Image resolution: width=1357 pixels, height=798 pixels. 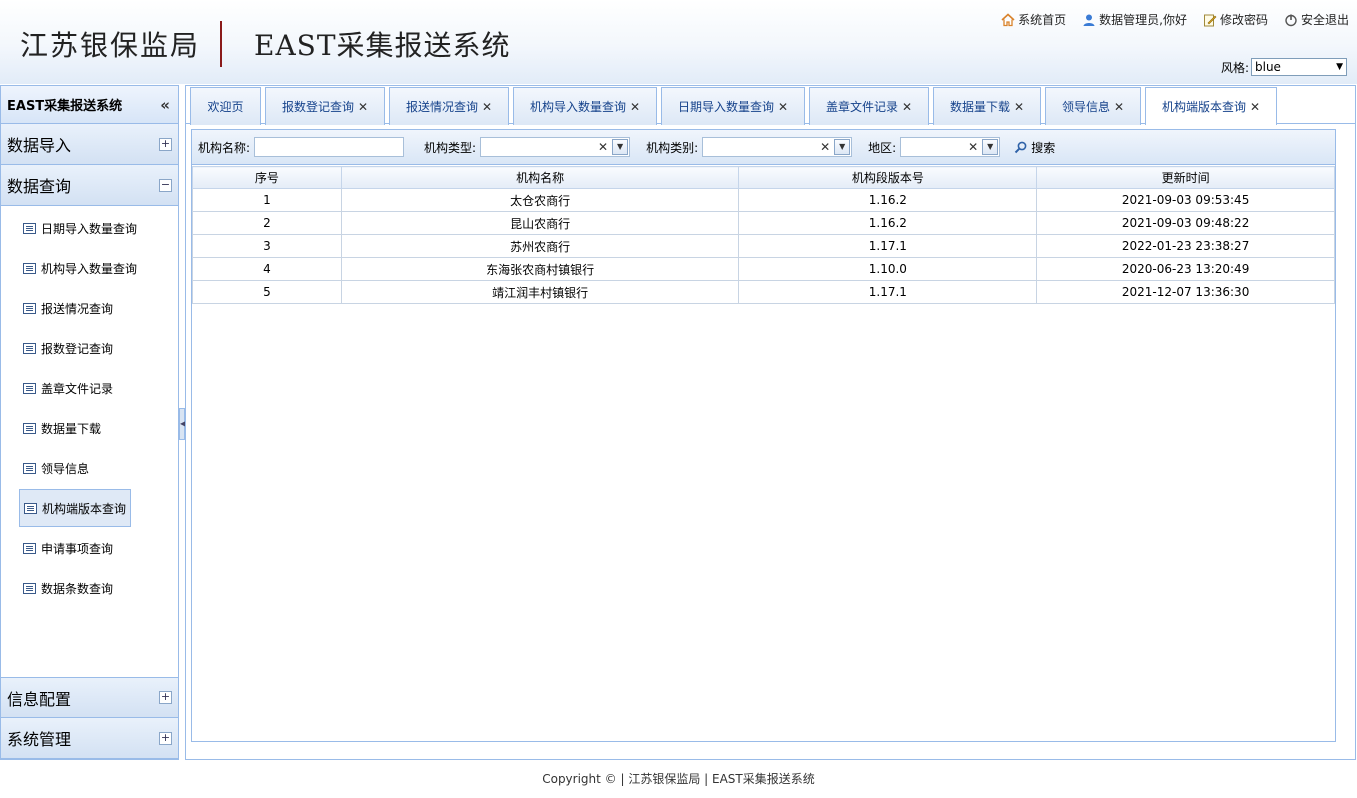 I want to click on sidebar-item-record-count: 数据条数查询, so click(x=68, y=588).